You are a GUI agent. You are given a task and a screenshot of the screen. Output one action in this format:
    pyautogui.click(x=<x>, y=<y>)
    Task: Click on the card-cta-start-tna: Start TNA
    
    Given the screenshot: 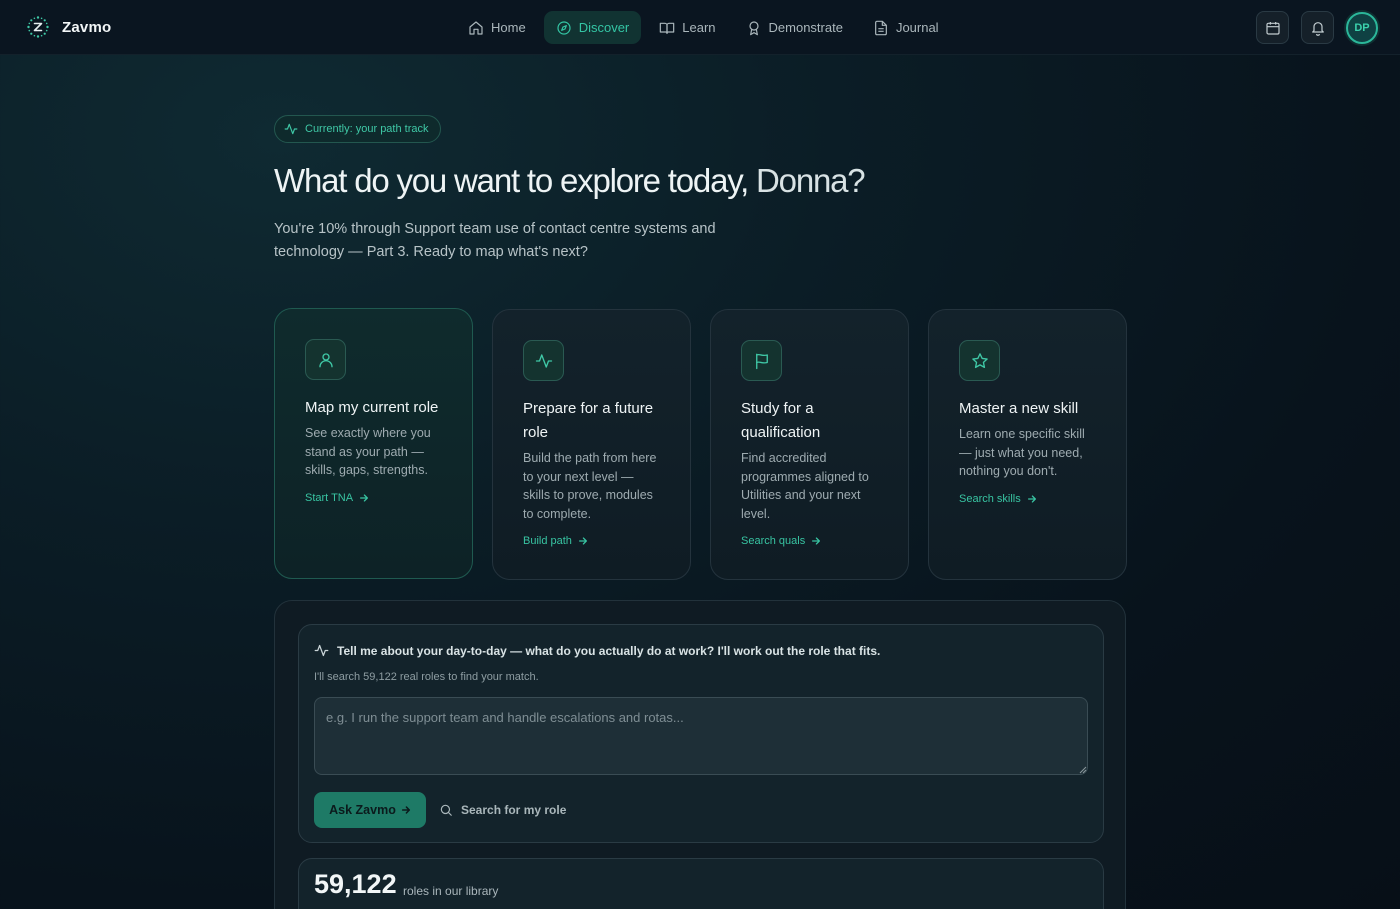 What is the action you would take?
    pyautogui.click(x=373, y=498)
    